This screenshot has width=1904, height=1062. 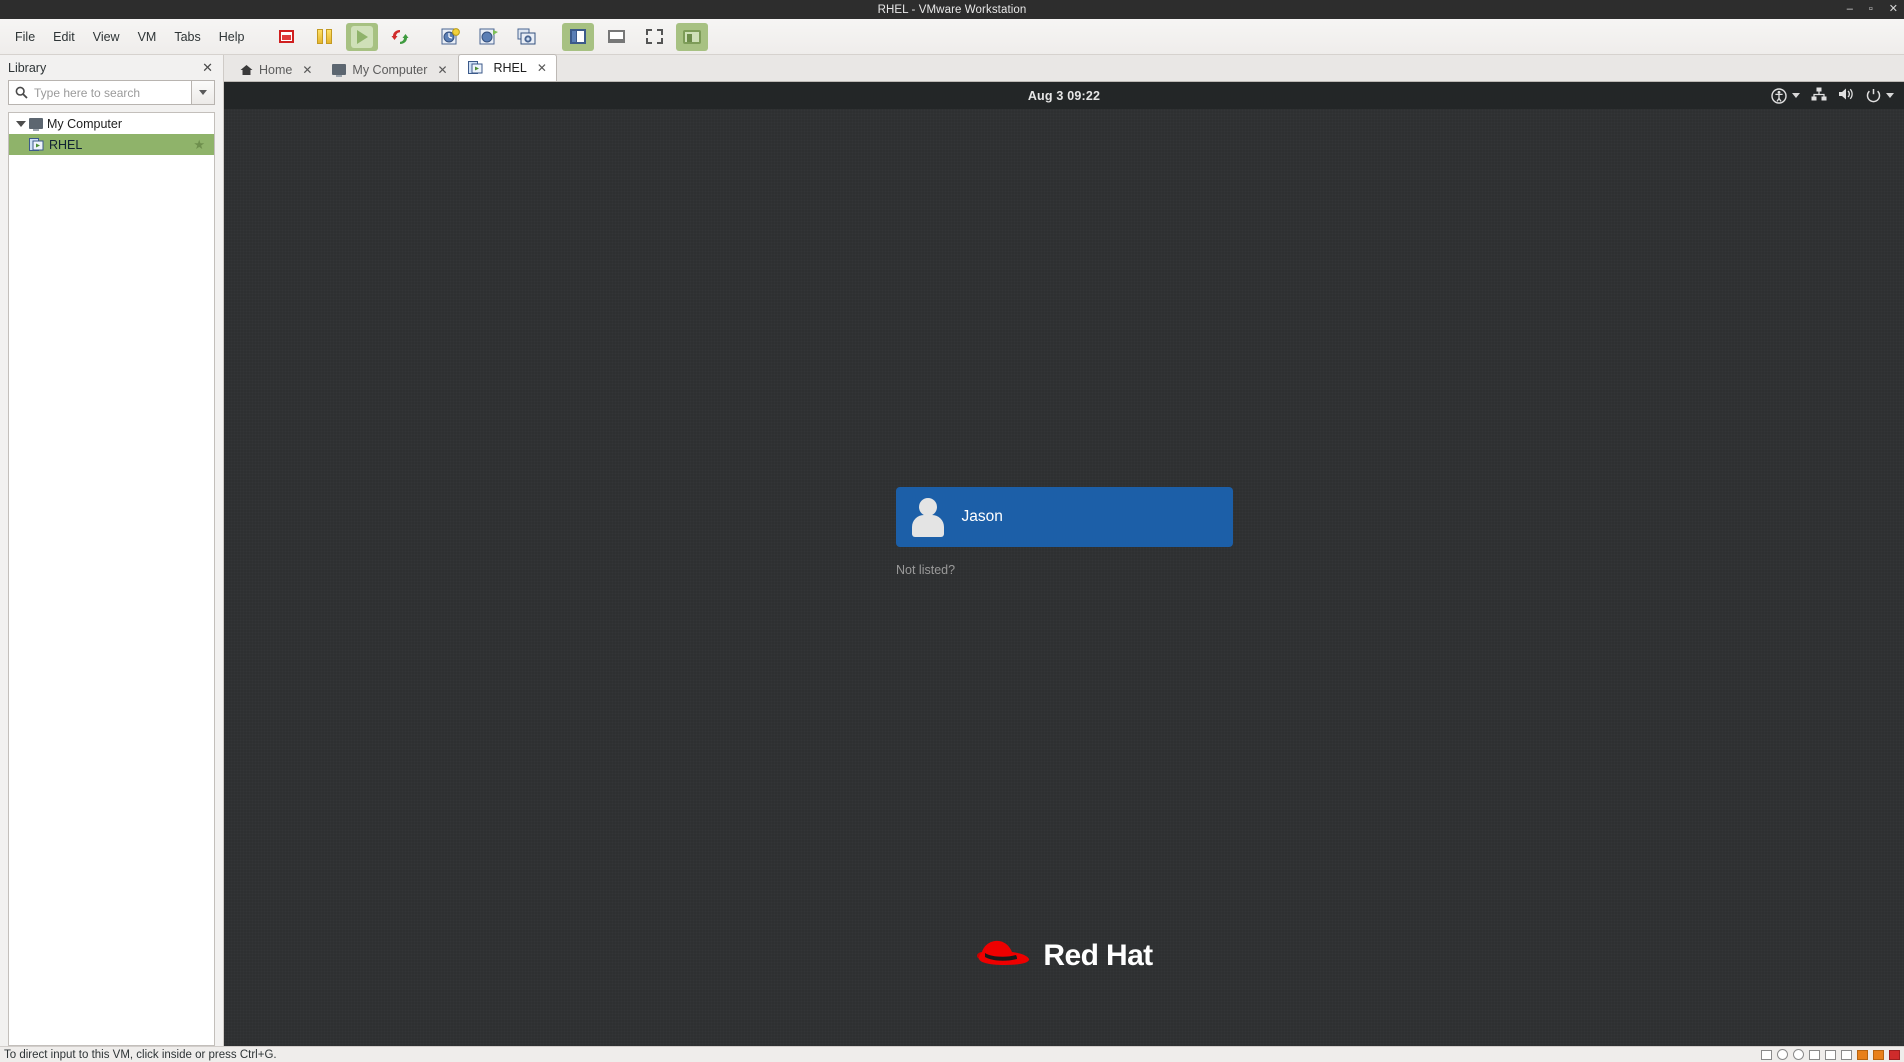 What do you see at coordinates (982, 516) in the screenshot?
I see `user-name-label: Jason` at bounding box center [982, 516].